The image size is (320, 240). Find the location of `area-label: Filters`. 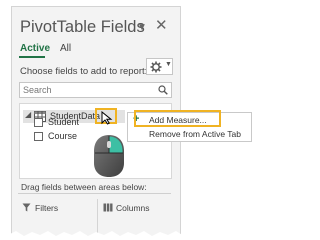

area-label: Filters is located at coordinates (47, 208).